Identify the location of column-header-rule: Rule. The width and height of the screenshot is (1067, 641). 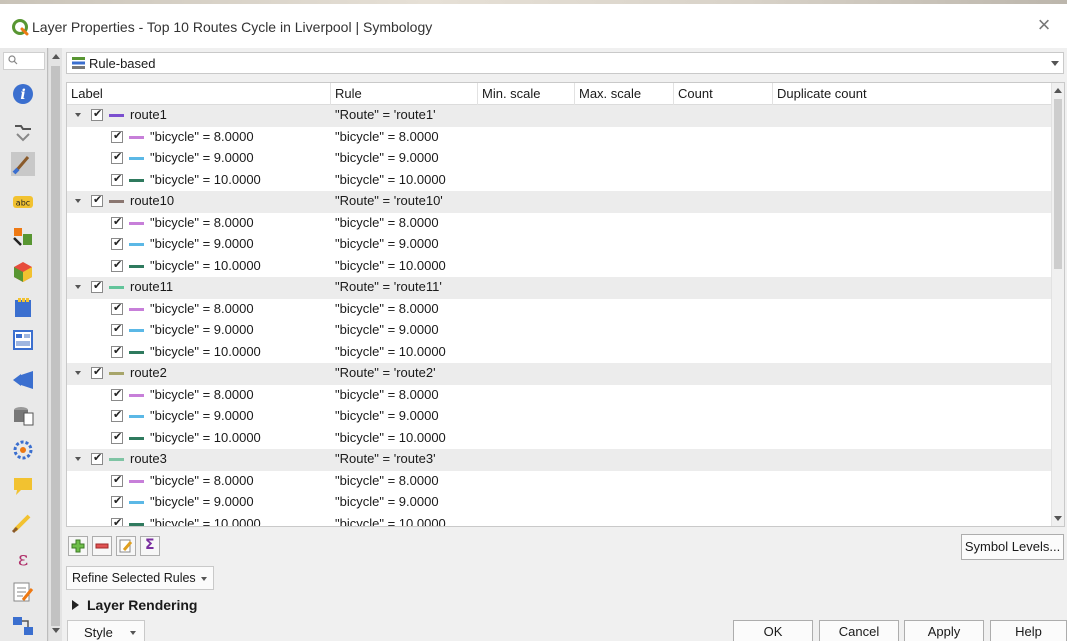
(404, 94).